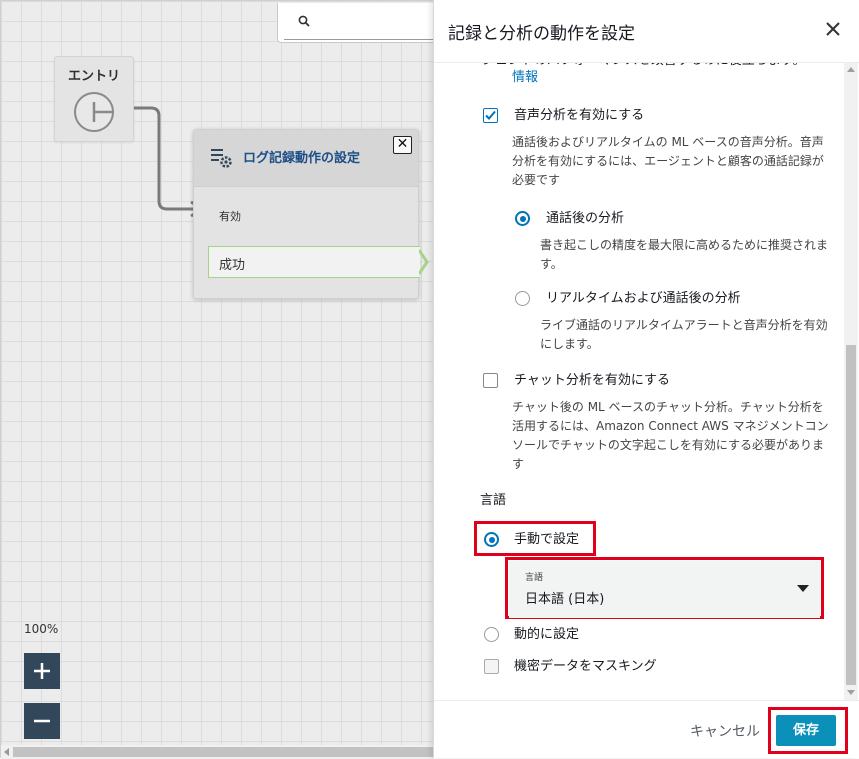 Image resolution: width=859 pixels, height=759 pixels. What do you see at coordinates (230, 216) in the screenshot?
I see `block-input-label: 有効` at bounding box center [230, 216].